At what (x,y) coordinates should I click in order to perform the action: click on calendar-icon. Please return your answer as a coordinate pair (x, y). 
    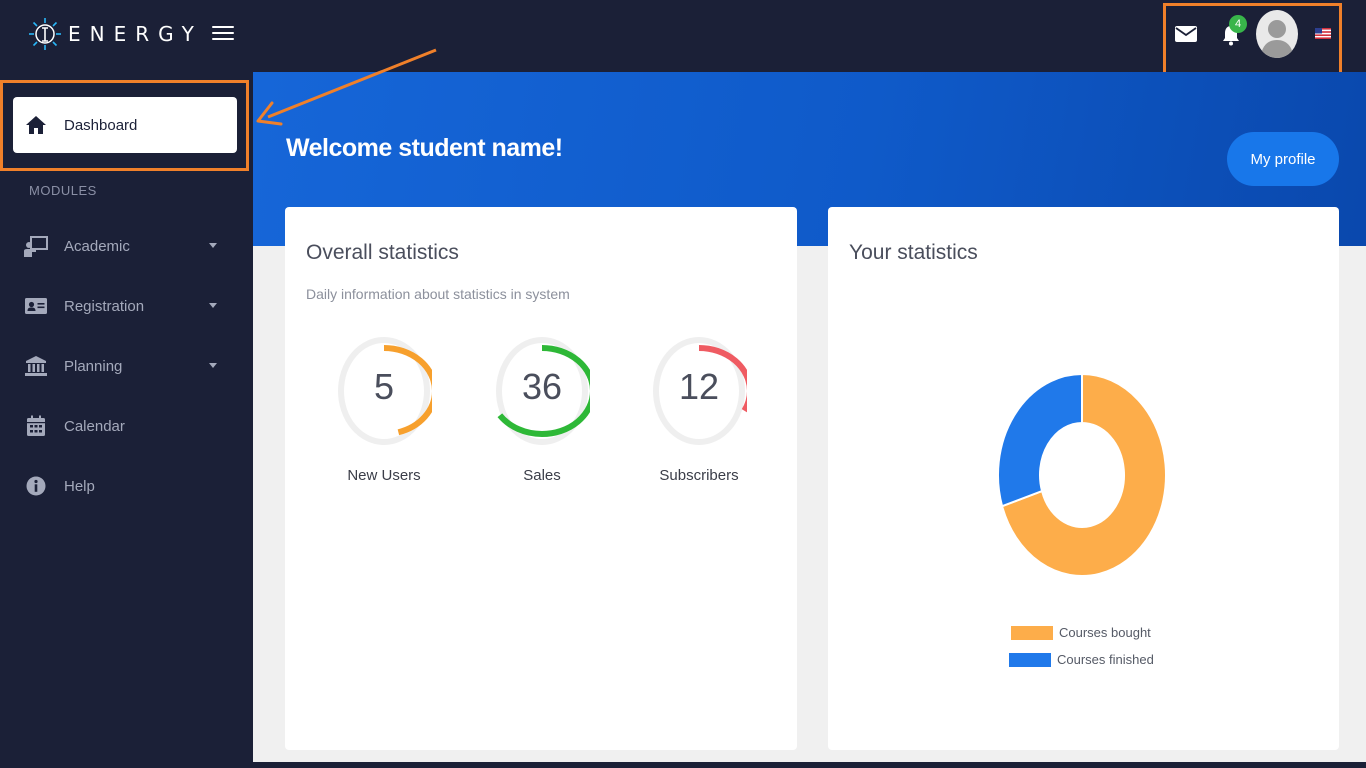
    Looking at the image, I should click on (36, 425).